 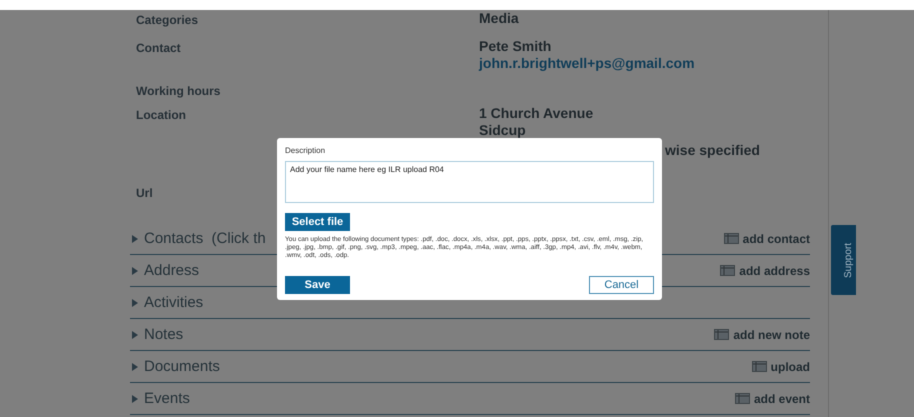 I want to click on section-title: Documents, so click(x=182, y=366).